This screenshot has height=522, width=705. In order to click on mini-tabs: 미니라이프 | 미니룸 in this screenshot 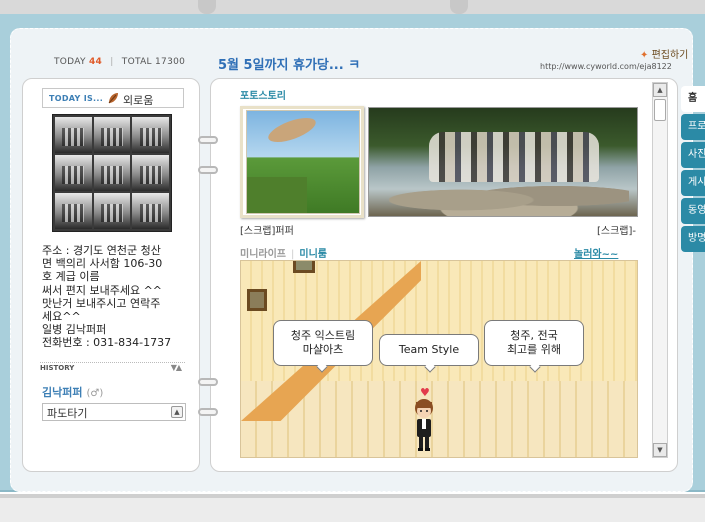, I will do `click(283, 252)`.